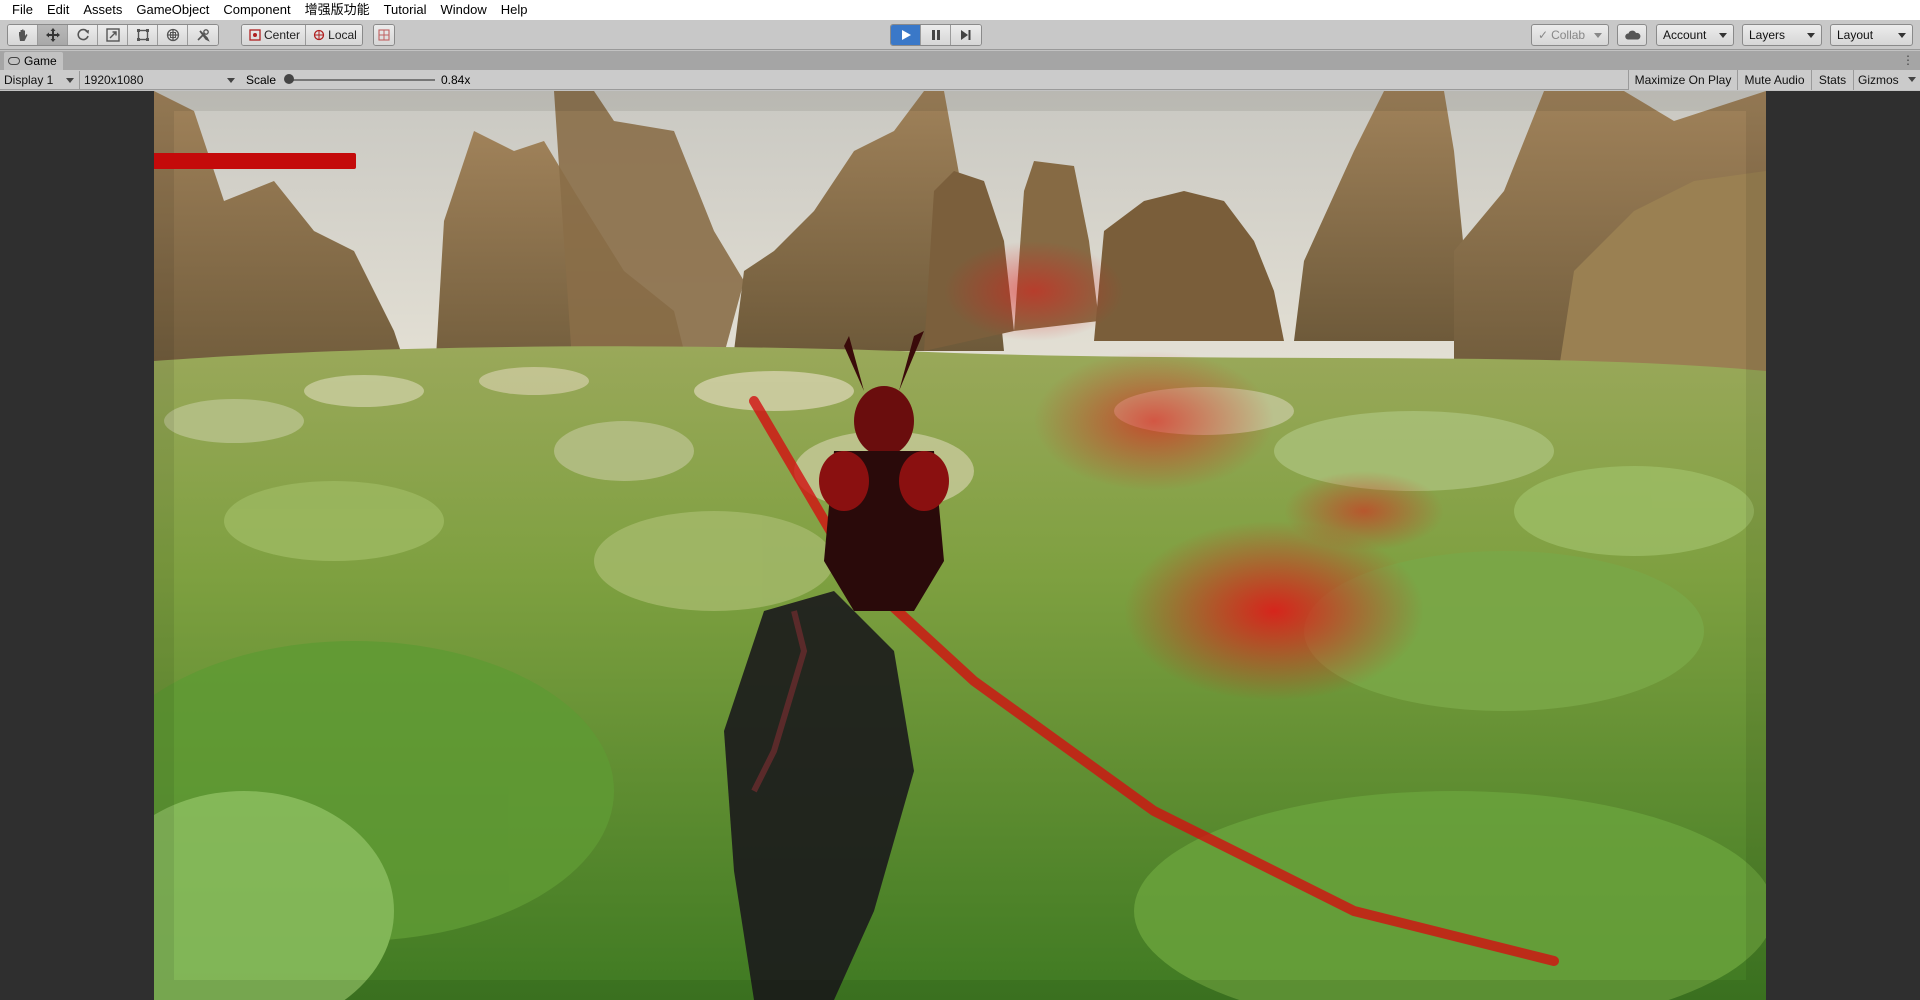  What do you see at coordinates (456, 80) in the screenshot?
I see `scale-value: 0.84x` at bounding box center [456, 80].